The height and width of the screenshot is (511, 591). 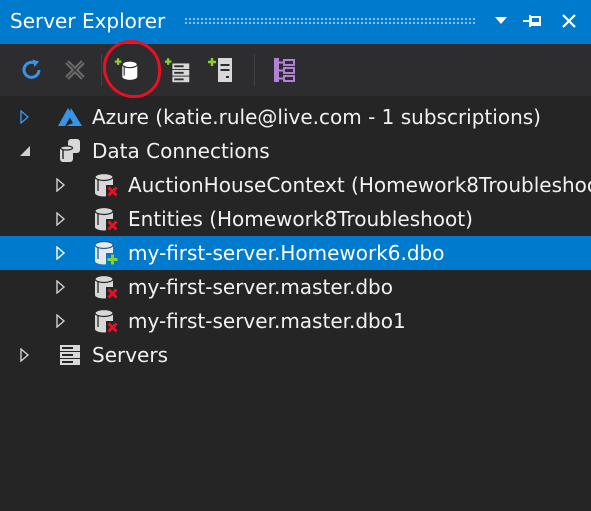 I want to click on add-server-icon, so click(x=177, y=70).